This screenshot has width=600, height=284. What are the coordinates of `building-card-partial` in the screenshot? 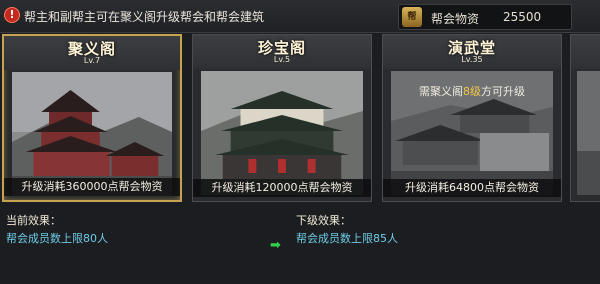 It's located at (585, 118).